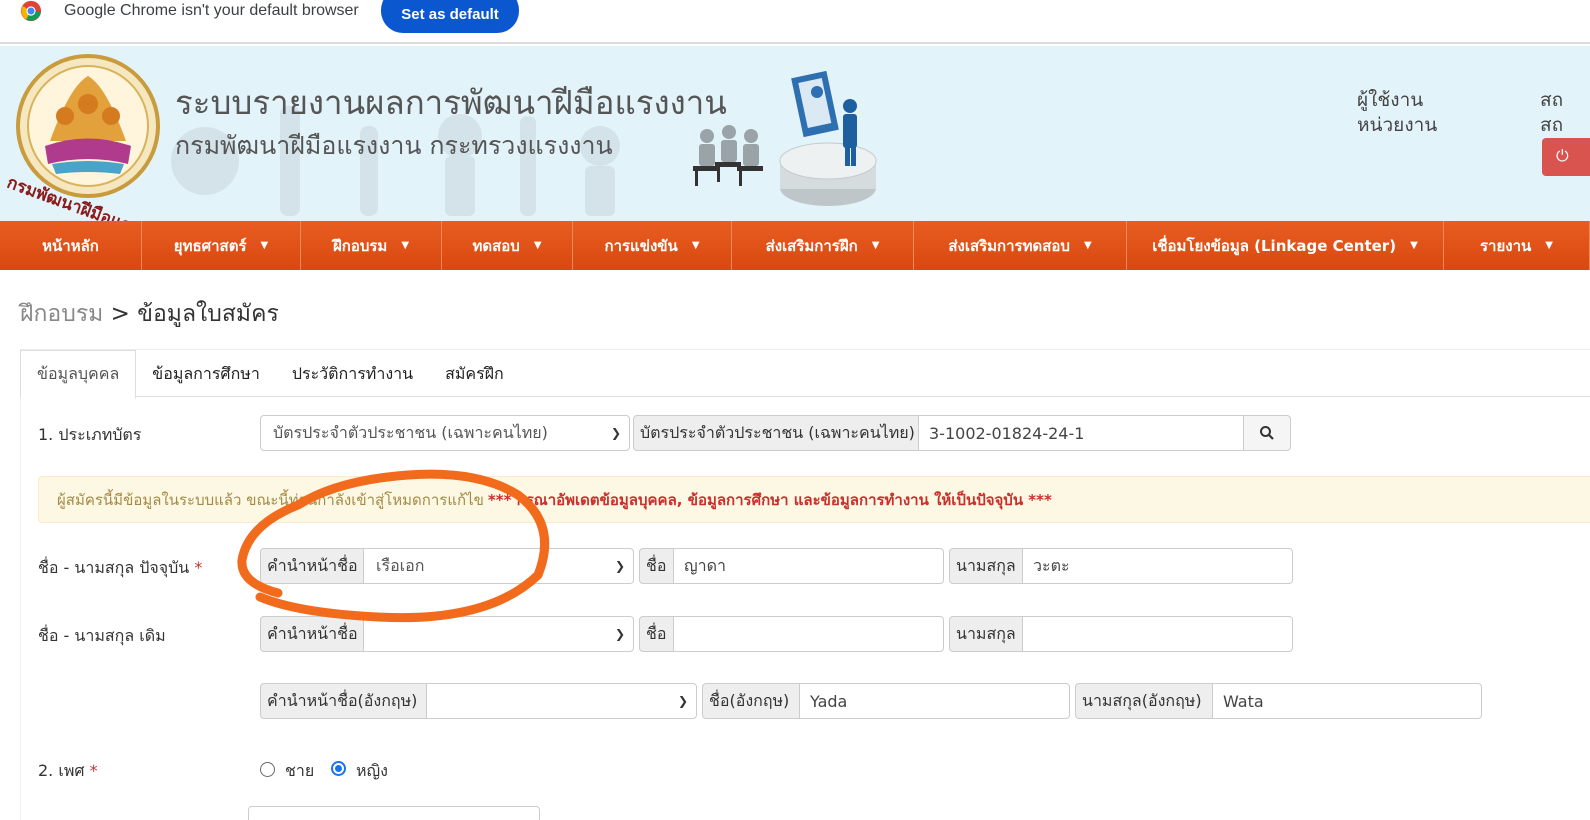  What do you see at coordinates (267, 769) in the screenshot?
I see `gender-male-radio` at bounding box center [267, 769].